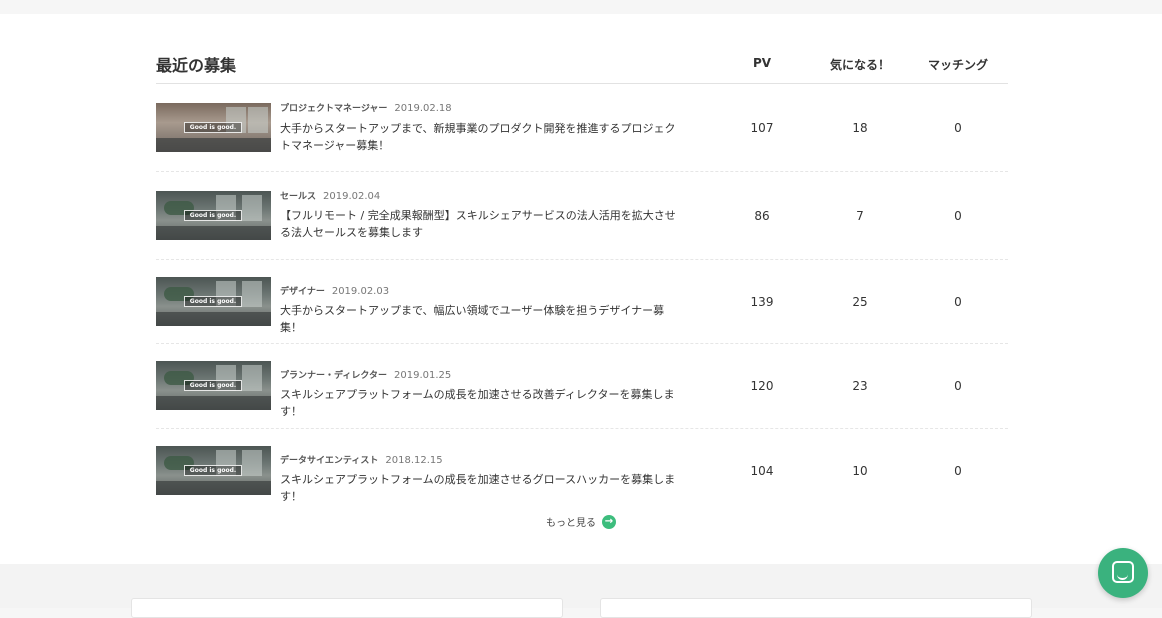 The width and height of the screenshot is (1162, 618). What do you see at coordinates (762, 216) in the screenshot?
I see `pv-count: 86` at bounding box center [762, 216].